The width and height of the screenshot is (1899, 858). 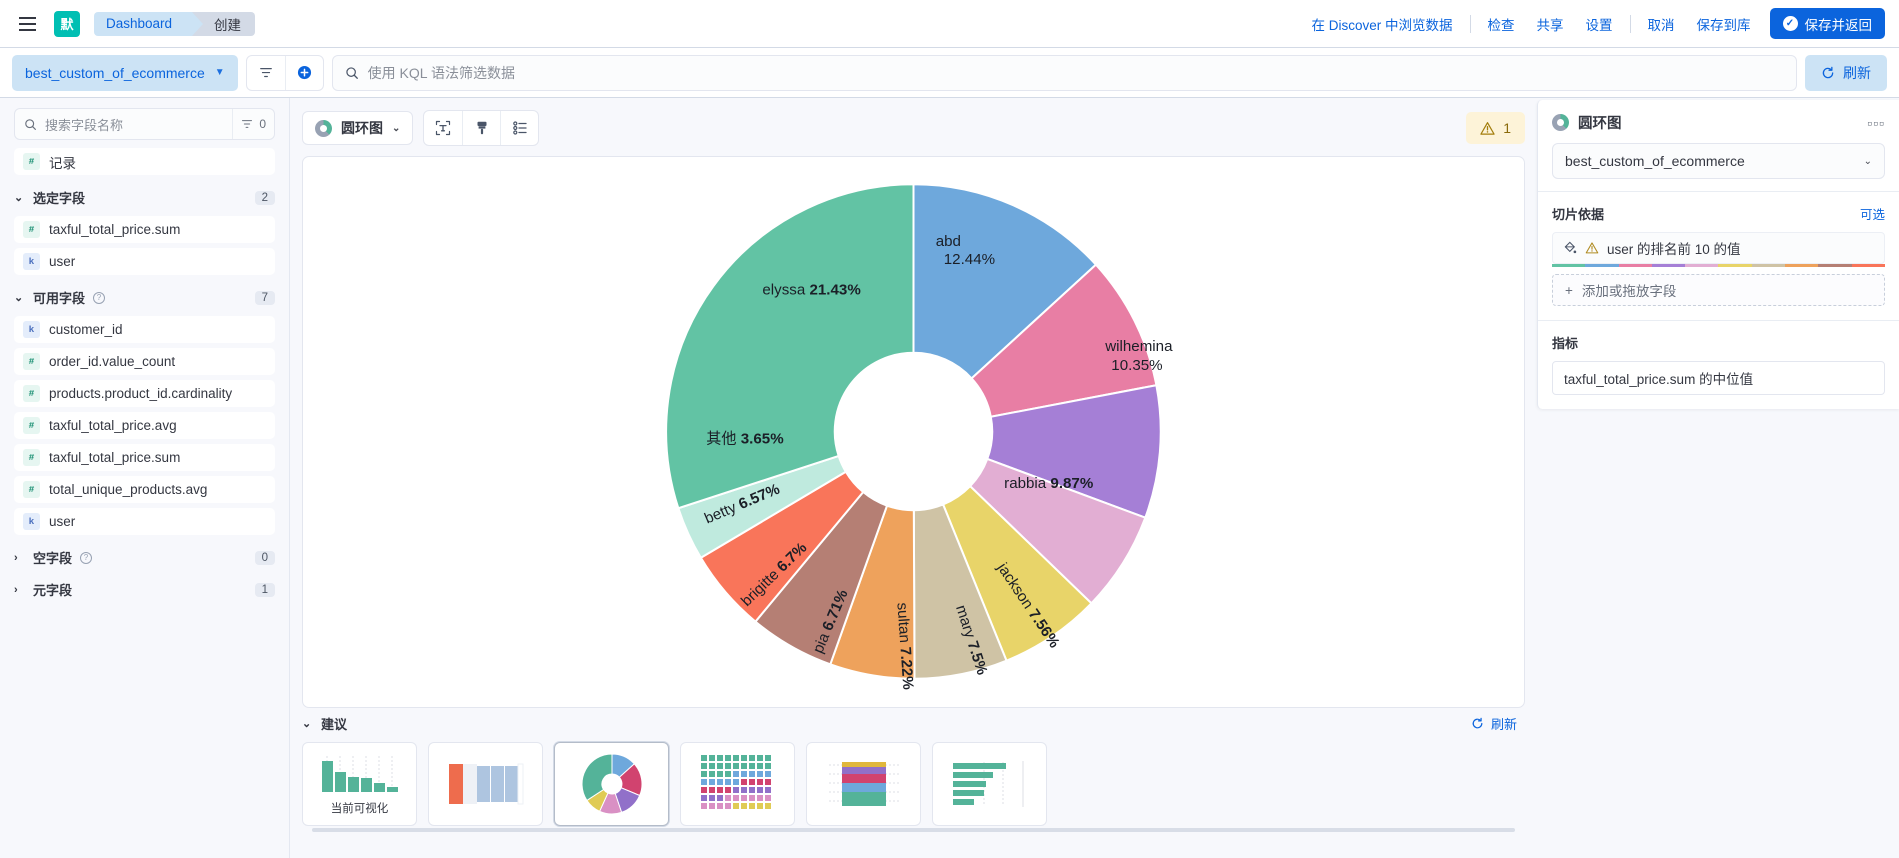 What do you see at coordinates (31, 329) in the screenshot?
I see `field-type-string-icon: k` at bounding box center [31, 329].